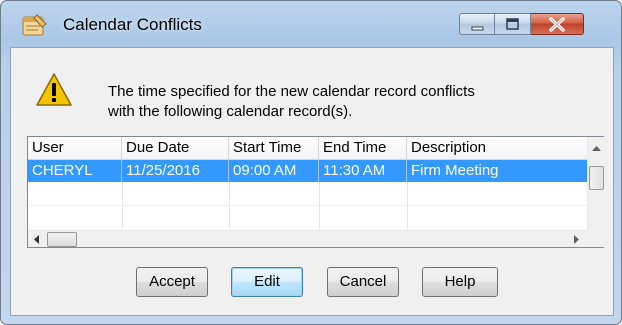  What do you see at coordinates (175, 171) in the screenshot?
I see `cell-due-date: 11/25/2016` at bounding box center [175, 171].